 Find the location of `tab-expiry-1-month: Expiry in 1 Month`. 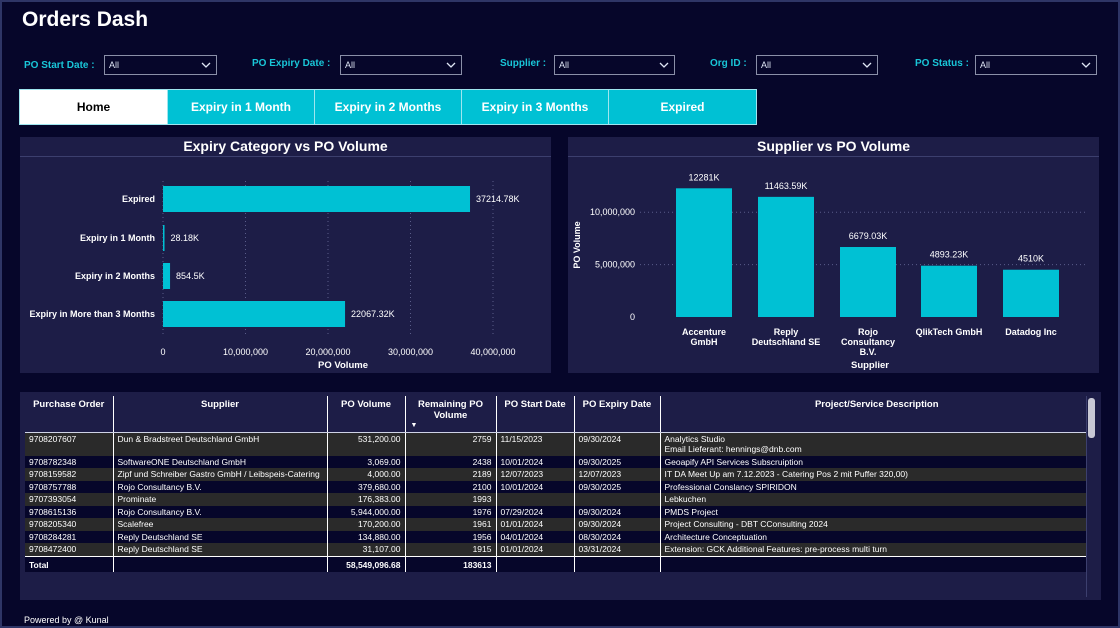

tab-expiry-1-month: Expiry in 1 Month is located at coordinates (241, 107).